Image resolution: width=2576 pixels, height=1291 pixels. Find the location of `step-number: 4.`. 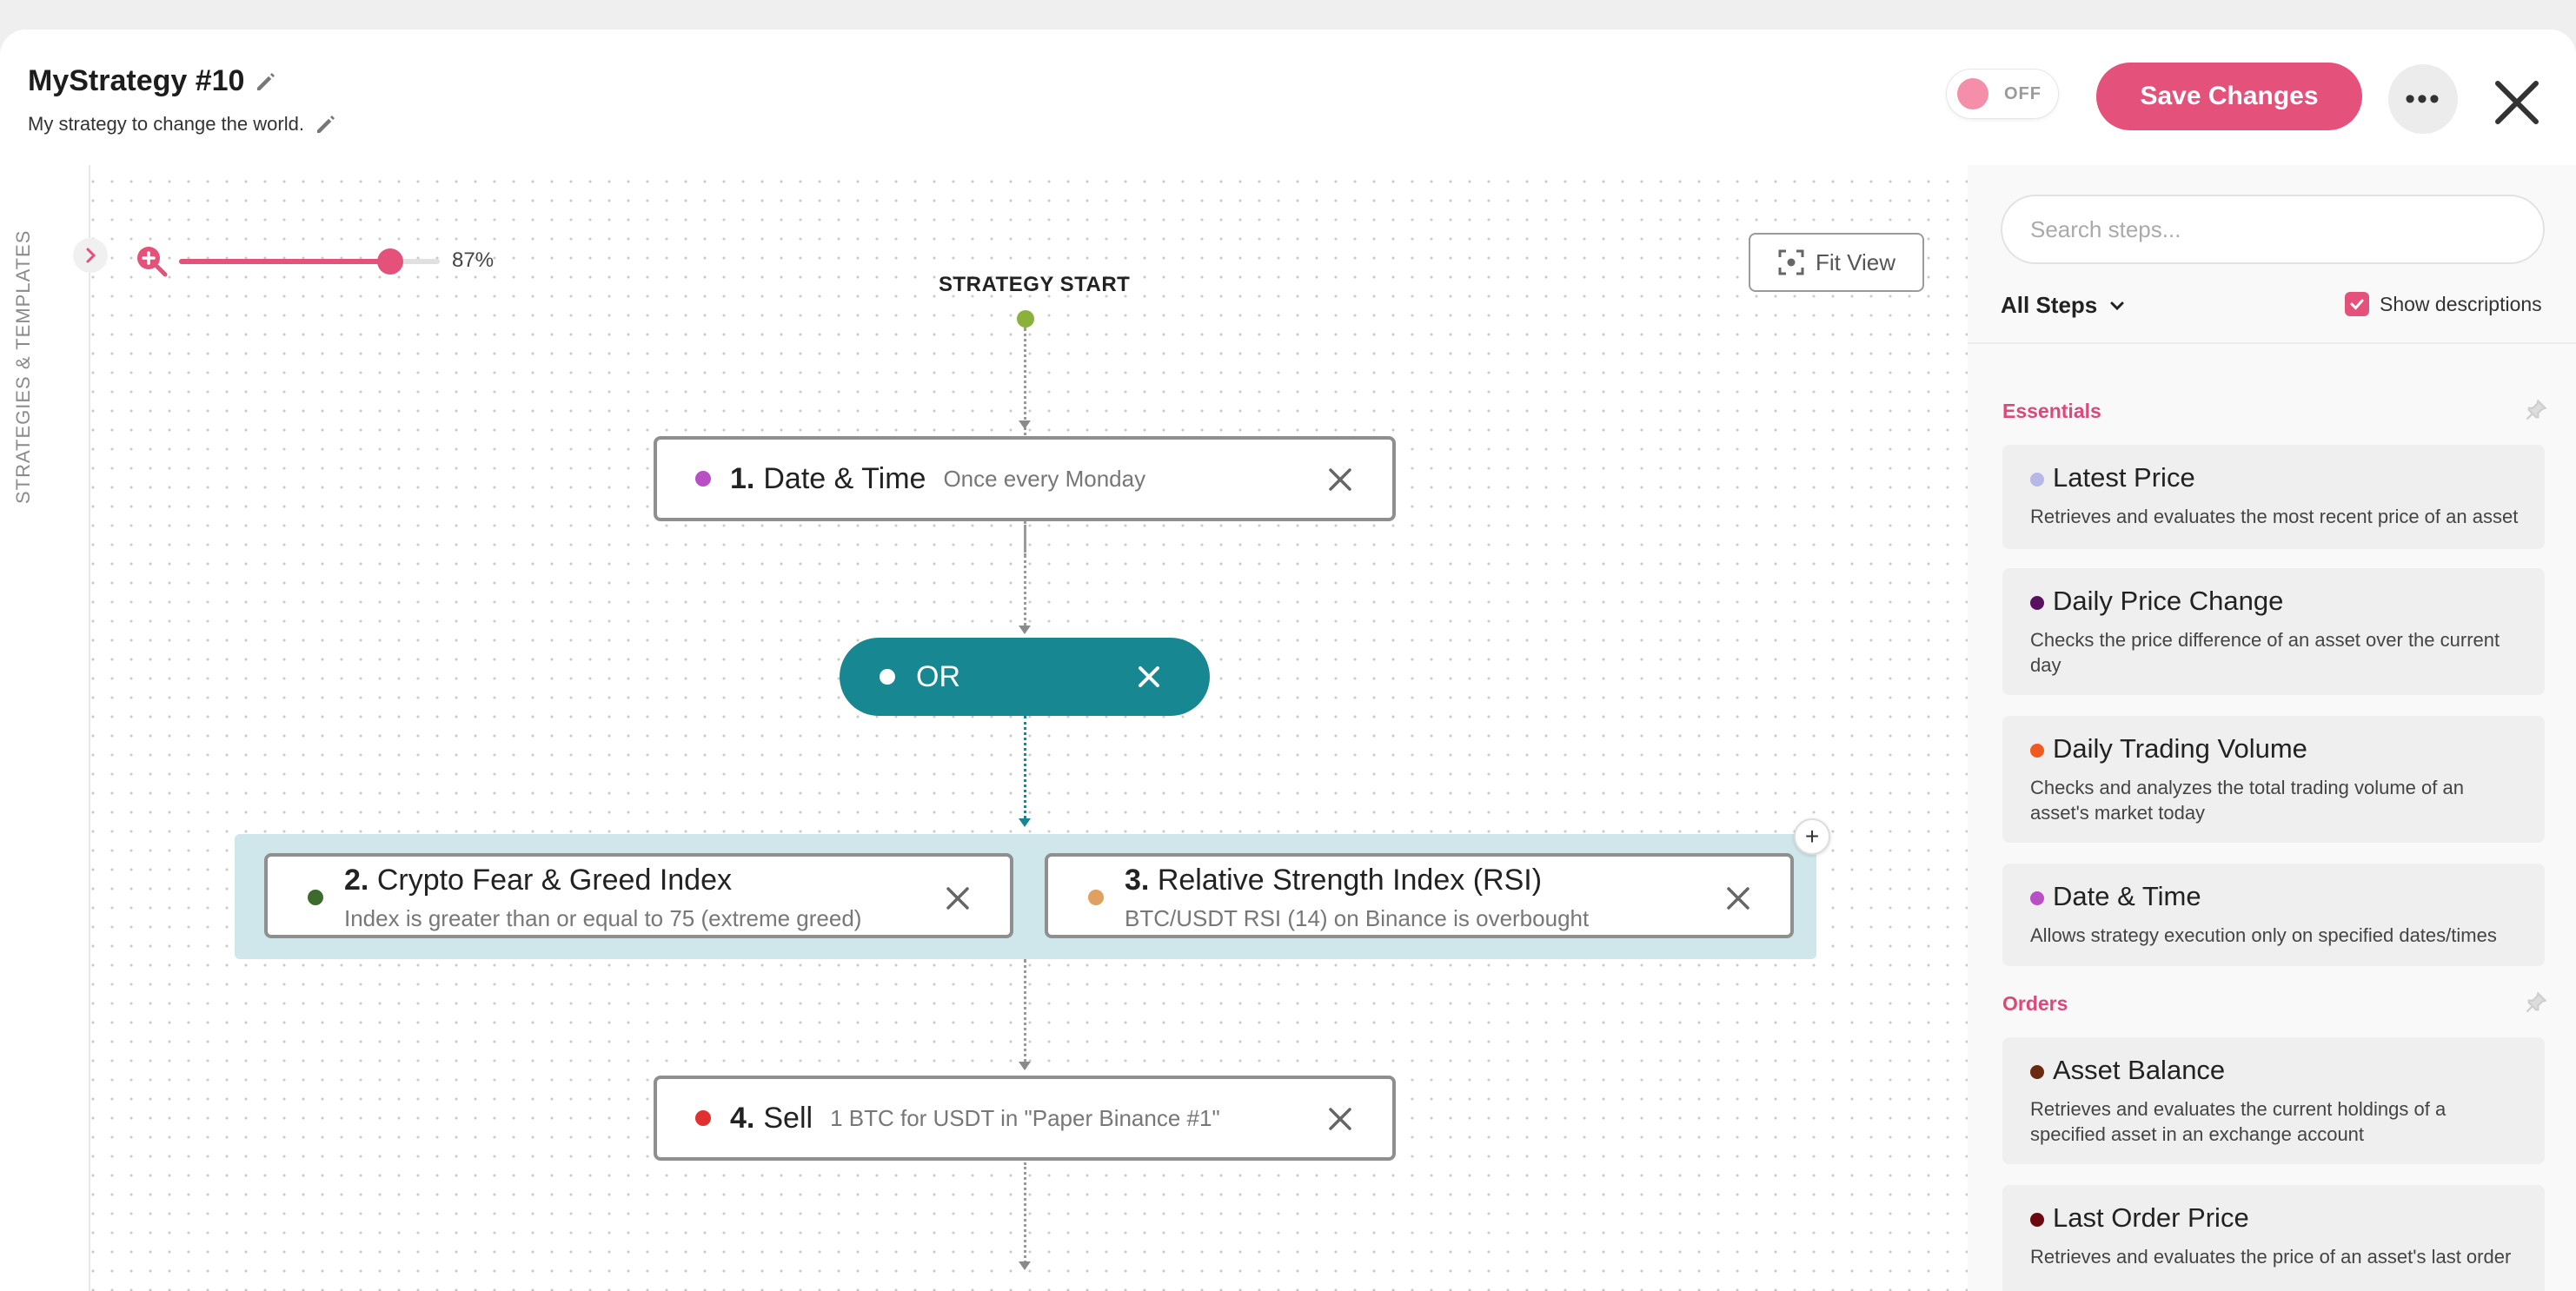

step-number: 4. is located at coordinates (742, 1118).